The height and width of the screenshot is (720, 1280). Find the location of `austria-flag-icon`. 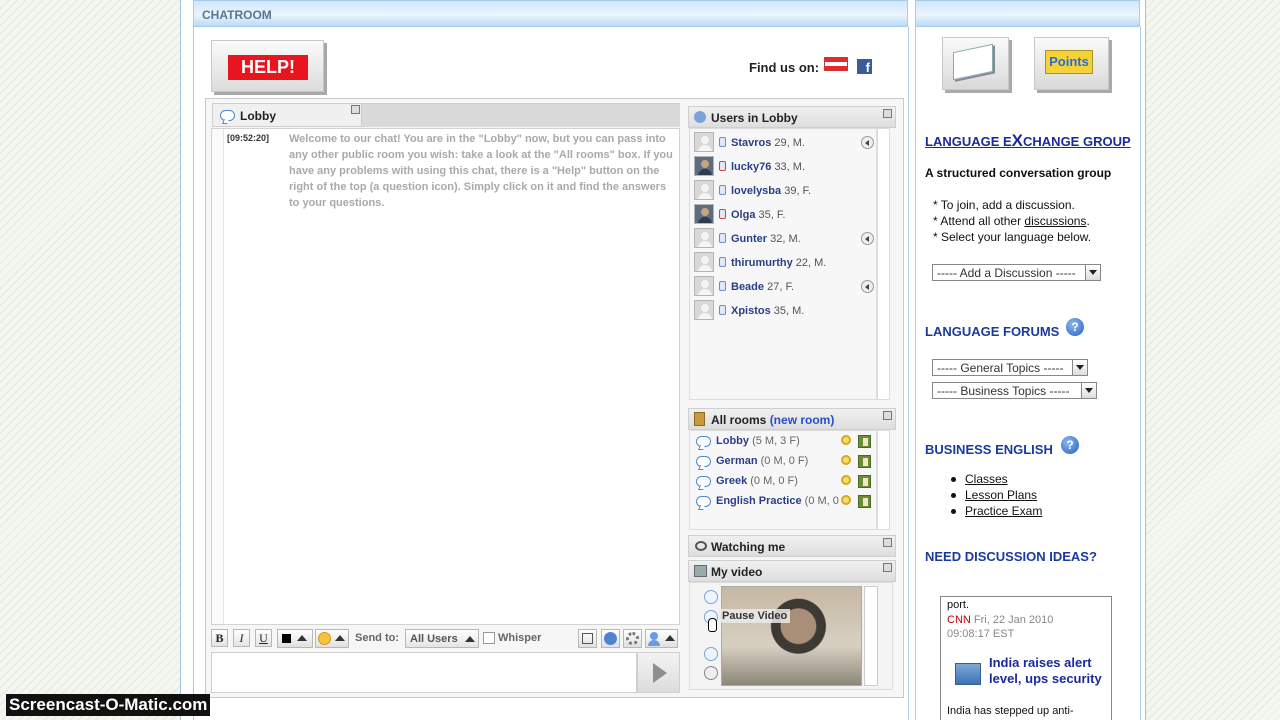

austria-flag-icon is located at coordinates (836, 64).